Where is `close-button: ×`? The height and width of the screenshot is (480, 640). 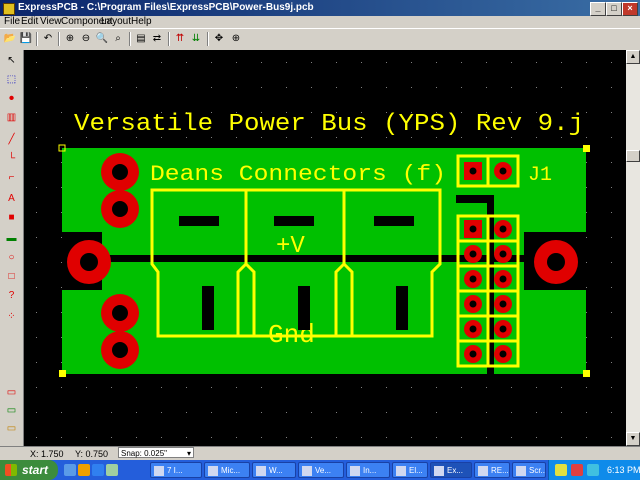
close-button: × is located at coordinates (630, 9).